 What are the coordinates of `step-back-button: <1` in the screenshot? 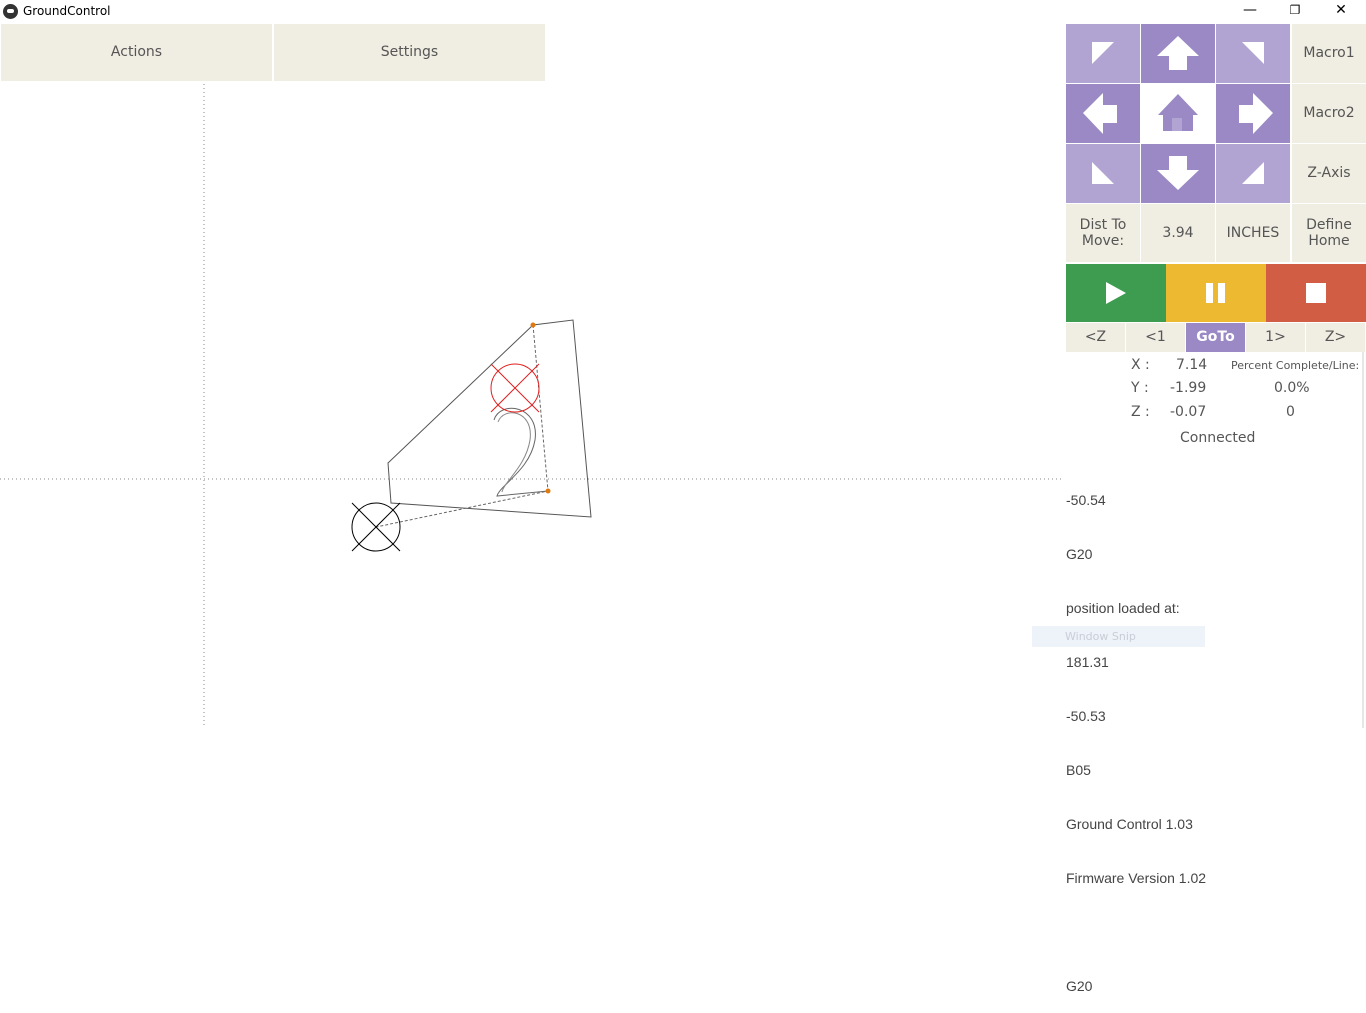 It's located at (1155, 337).